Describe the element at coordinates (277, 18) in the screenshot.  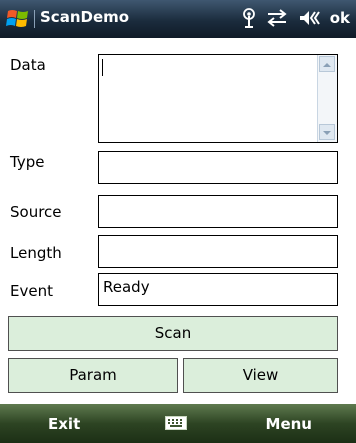
I see `connectivity-icon` at that location.